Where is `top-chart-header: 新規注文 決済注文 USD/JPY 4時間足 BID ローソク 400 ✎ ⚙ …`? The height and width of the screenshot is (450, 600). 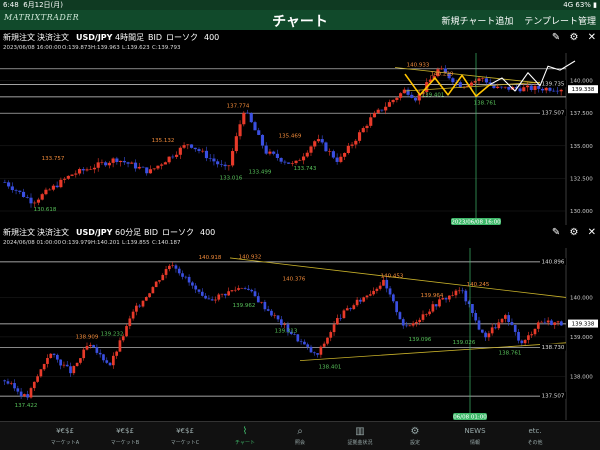
top-chart-header: 新規注文 決済注文 USD/JPY 4時間足 BID ローソク 400 ✎ ⚙ … is located at coordinates (300, 38).